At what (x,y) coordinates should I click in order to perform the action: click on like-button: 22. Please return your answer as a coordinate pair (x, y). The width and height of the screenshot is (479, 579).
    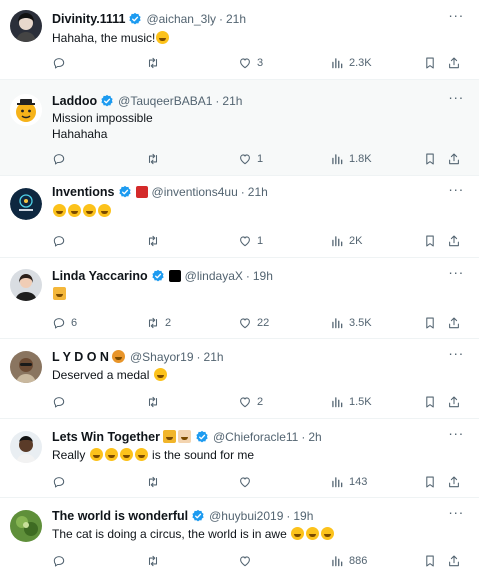
    Looking at the image, I should click on (253, 323).